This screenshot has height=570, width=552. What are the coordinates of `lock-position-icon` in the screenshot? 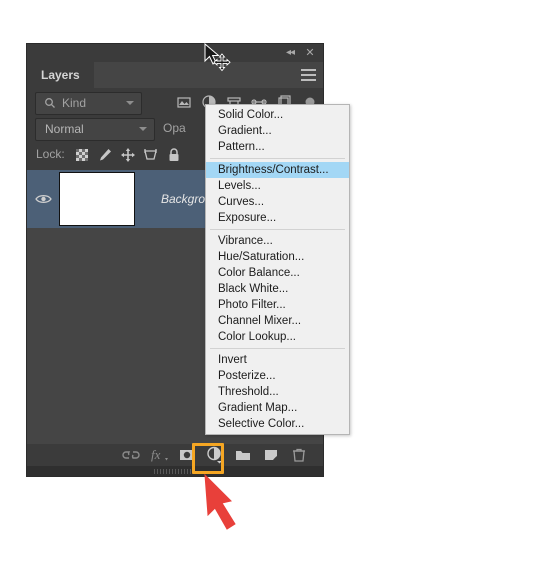 It's located at (128, 155).